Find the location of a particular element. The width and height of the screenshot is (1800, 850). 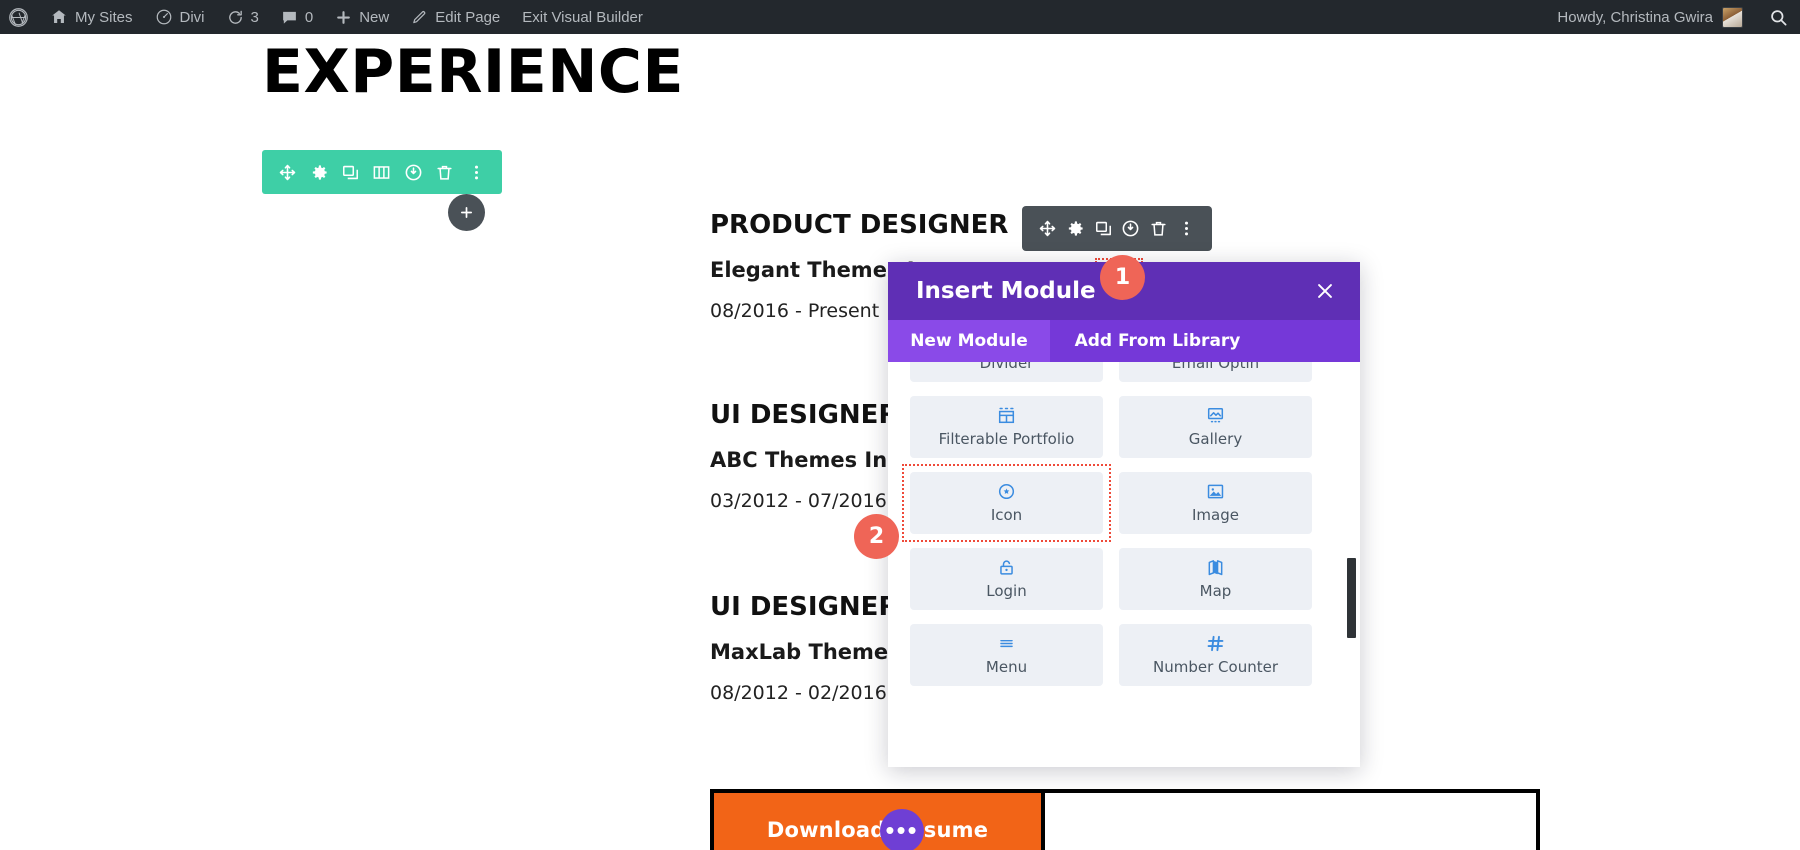

module-tile-label: Image is located at coordinates (1215, 515).